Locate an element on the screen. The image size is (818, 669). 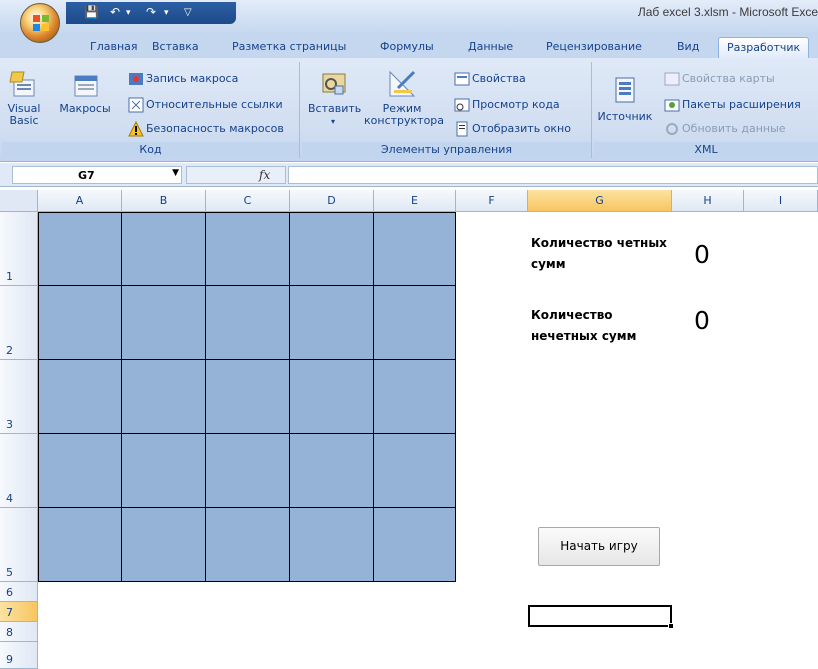
row-header-6: 6 is located at coordinates (19, 592).